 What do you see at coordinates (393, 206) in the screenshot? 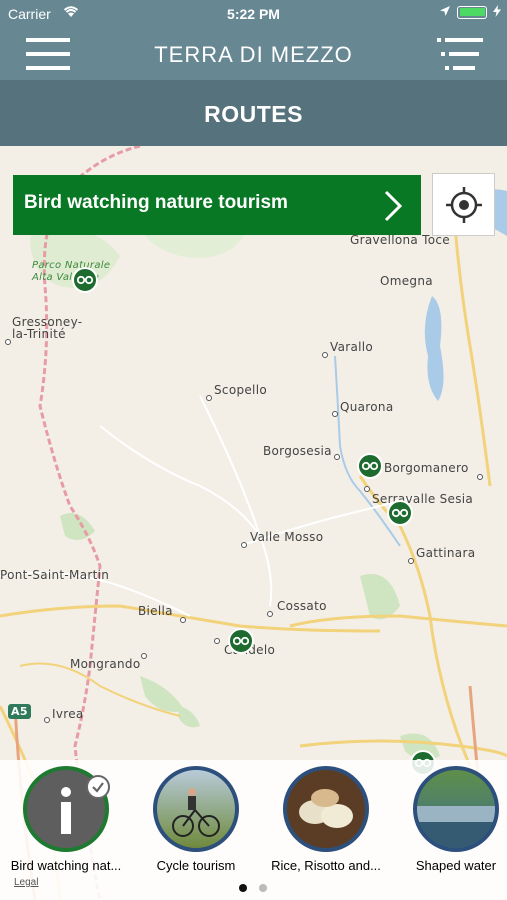
I see `chevron-right-icon` at bounding box center [393, 206].